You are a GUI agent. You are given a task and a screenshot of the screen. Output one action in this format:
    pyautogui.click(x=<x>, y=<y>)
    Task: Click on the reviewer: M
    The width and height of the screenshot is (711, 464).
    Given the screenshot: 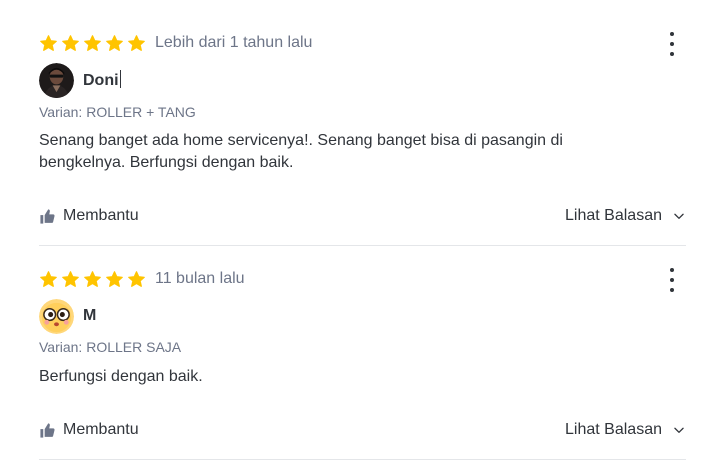 What is the action you would take?
    pyautogui.click(x=68, y=316)
    